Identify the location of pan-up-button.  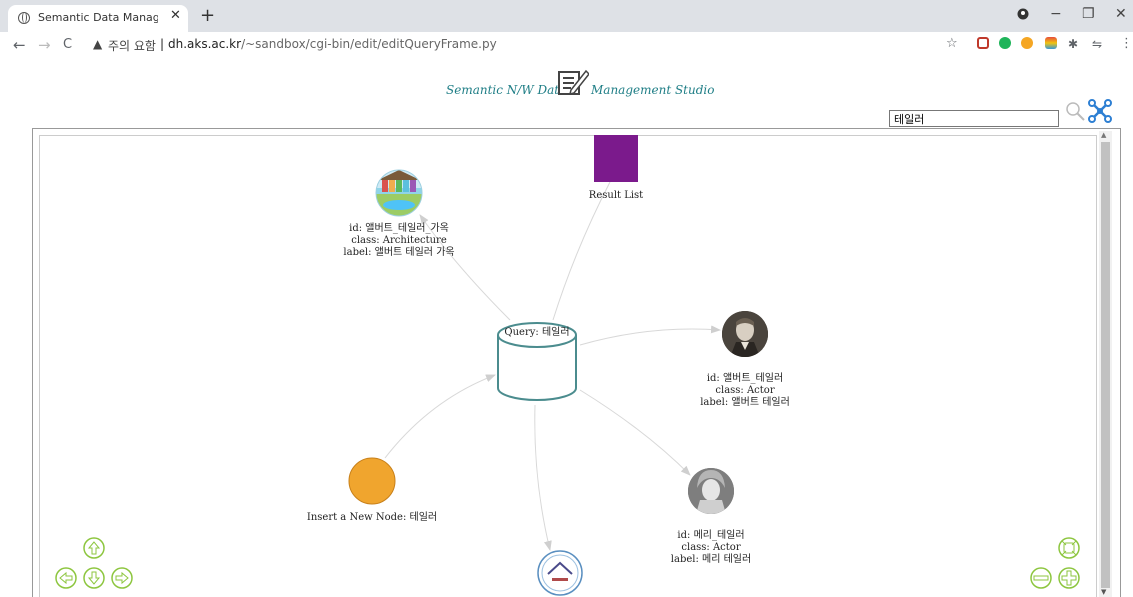
(94, 548).